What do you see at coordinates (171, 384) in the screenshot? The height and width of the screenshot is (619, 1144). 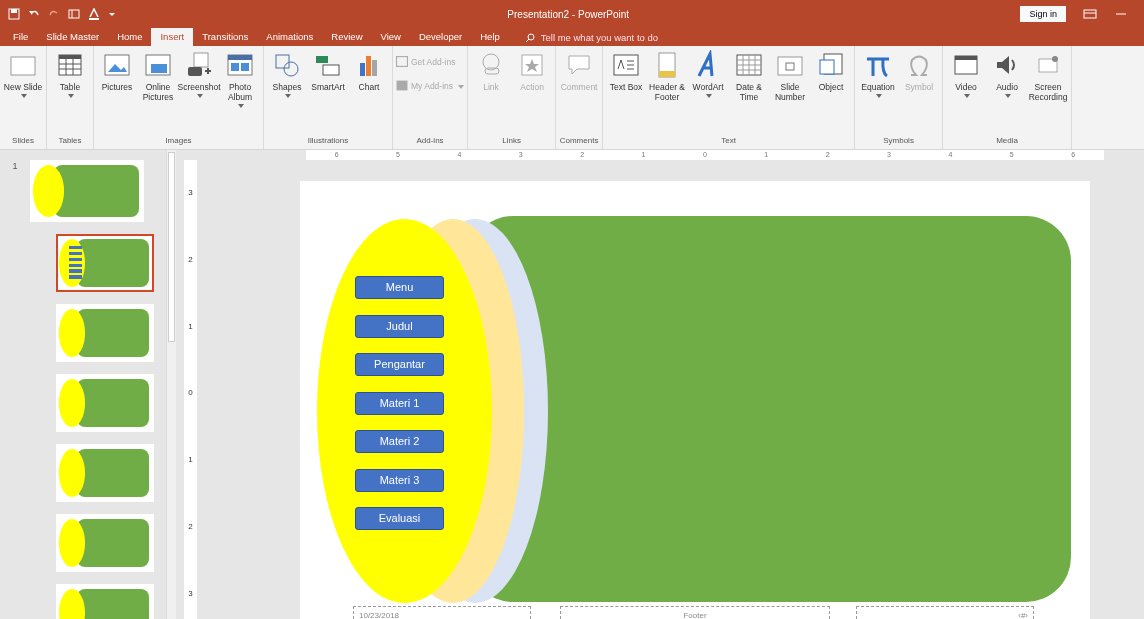 I see `scrollbar` at bounding box center [171, 384].